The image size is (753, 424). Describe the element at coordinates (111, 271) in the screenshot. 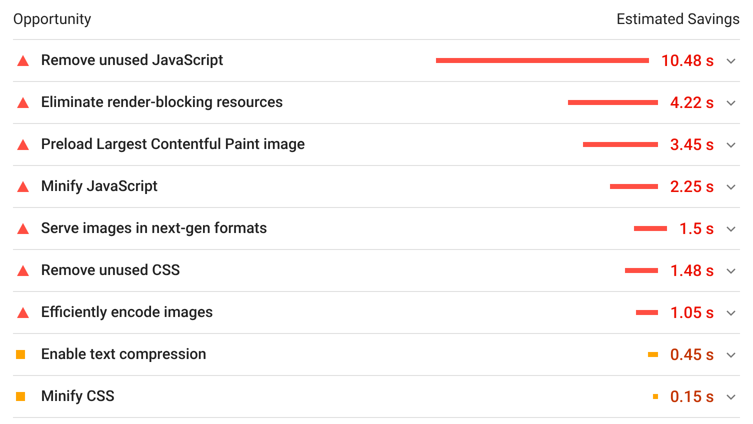

I see `audit-title: Remove unused CSS` at that location.